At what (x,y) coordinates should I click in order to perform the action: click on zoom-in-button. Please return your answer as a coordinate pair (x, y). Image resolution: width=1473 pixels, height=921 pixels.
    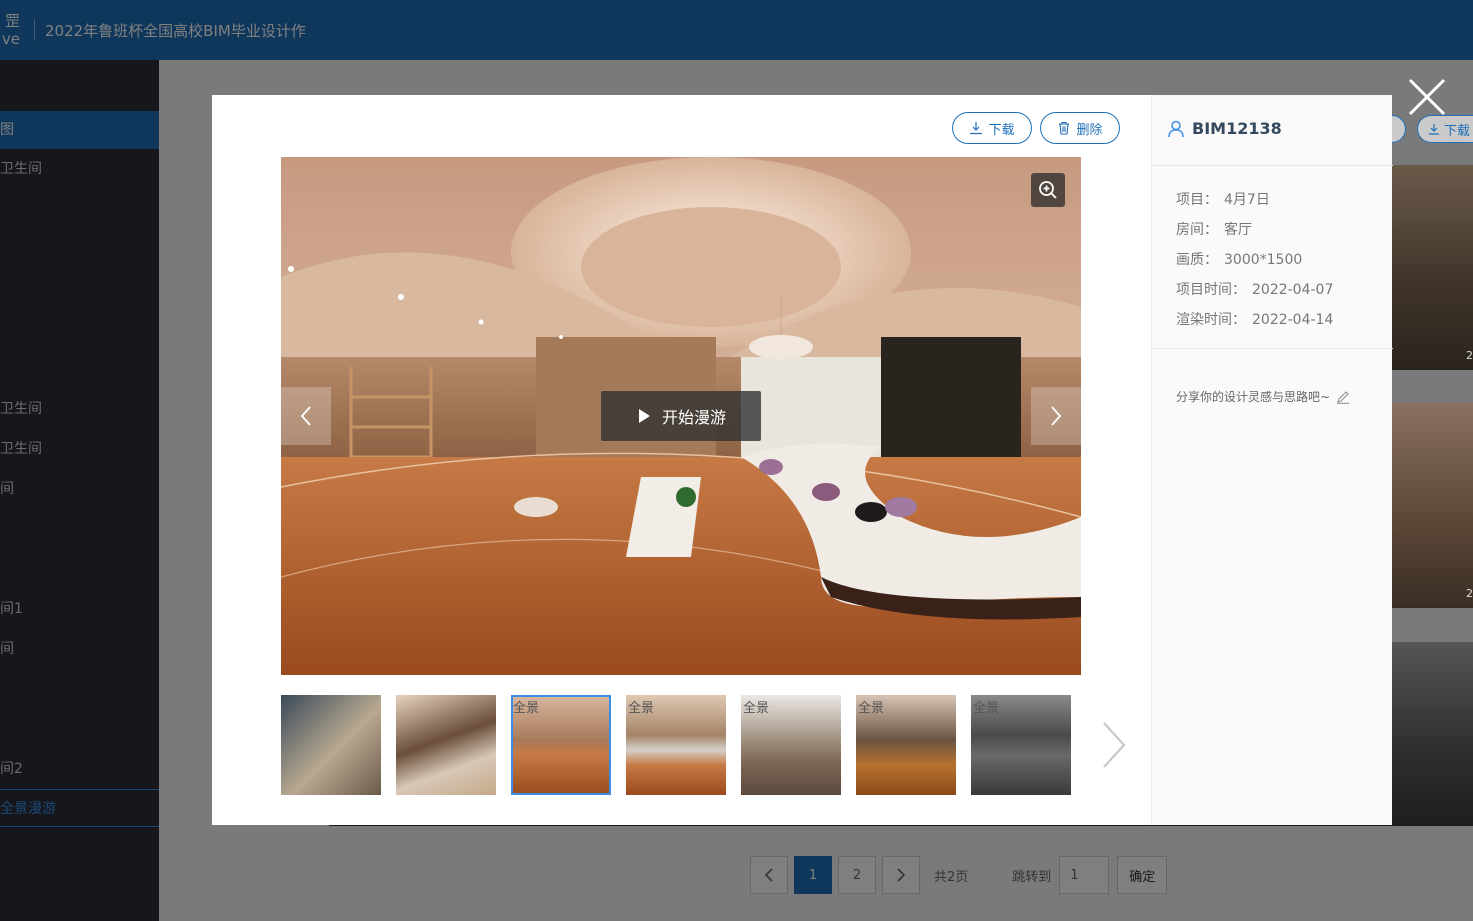
    Looking at the image, I should click on (1048, 190).